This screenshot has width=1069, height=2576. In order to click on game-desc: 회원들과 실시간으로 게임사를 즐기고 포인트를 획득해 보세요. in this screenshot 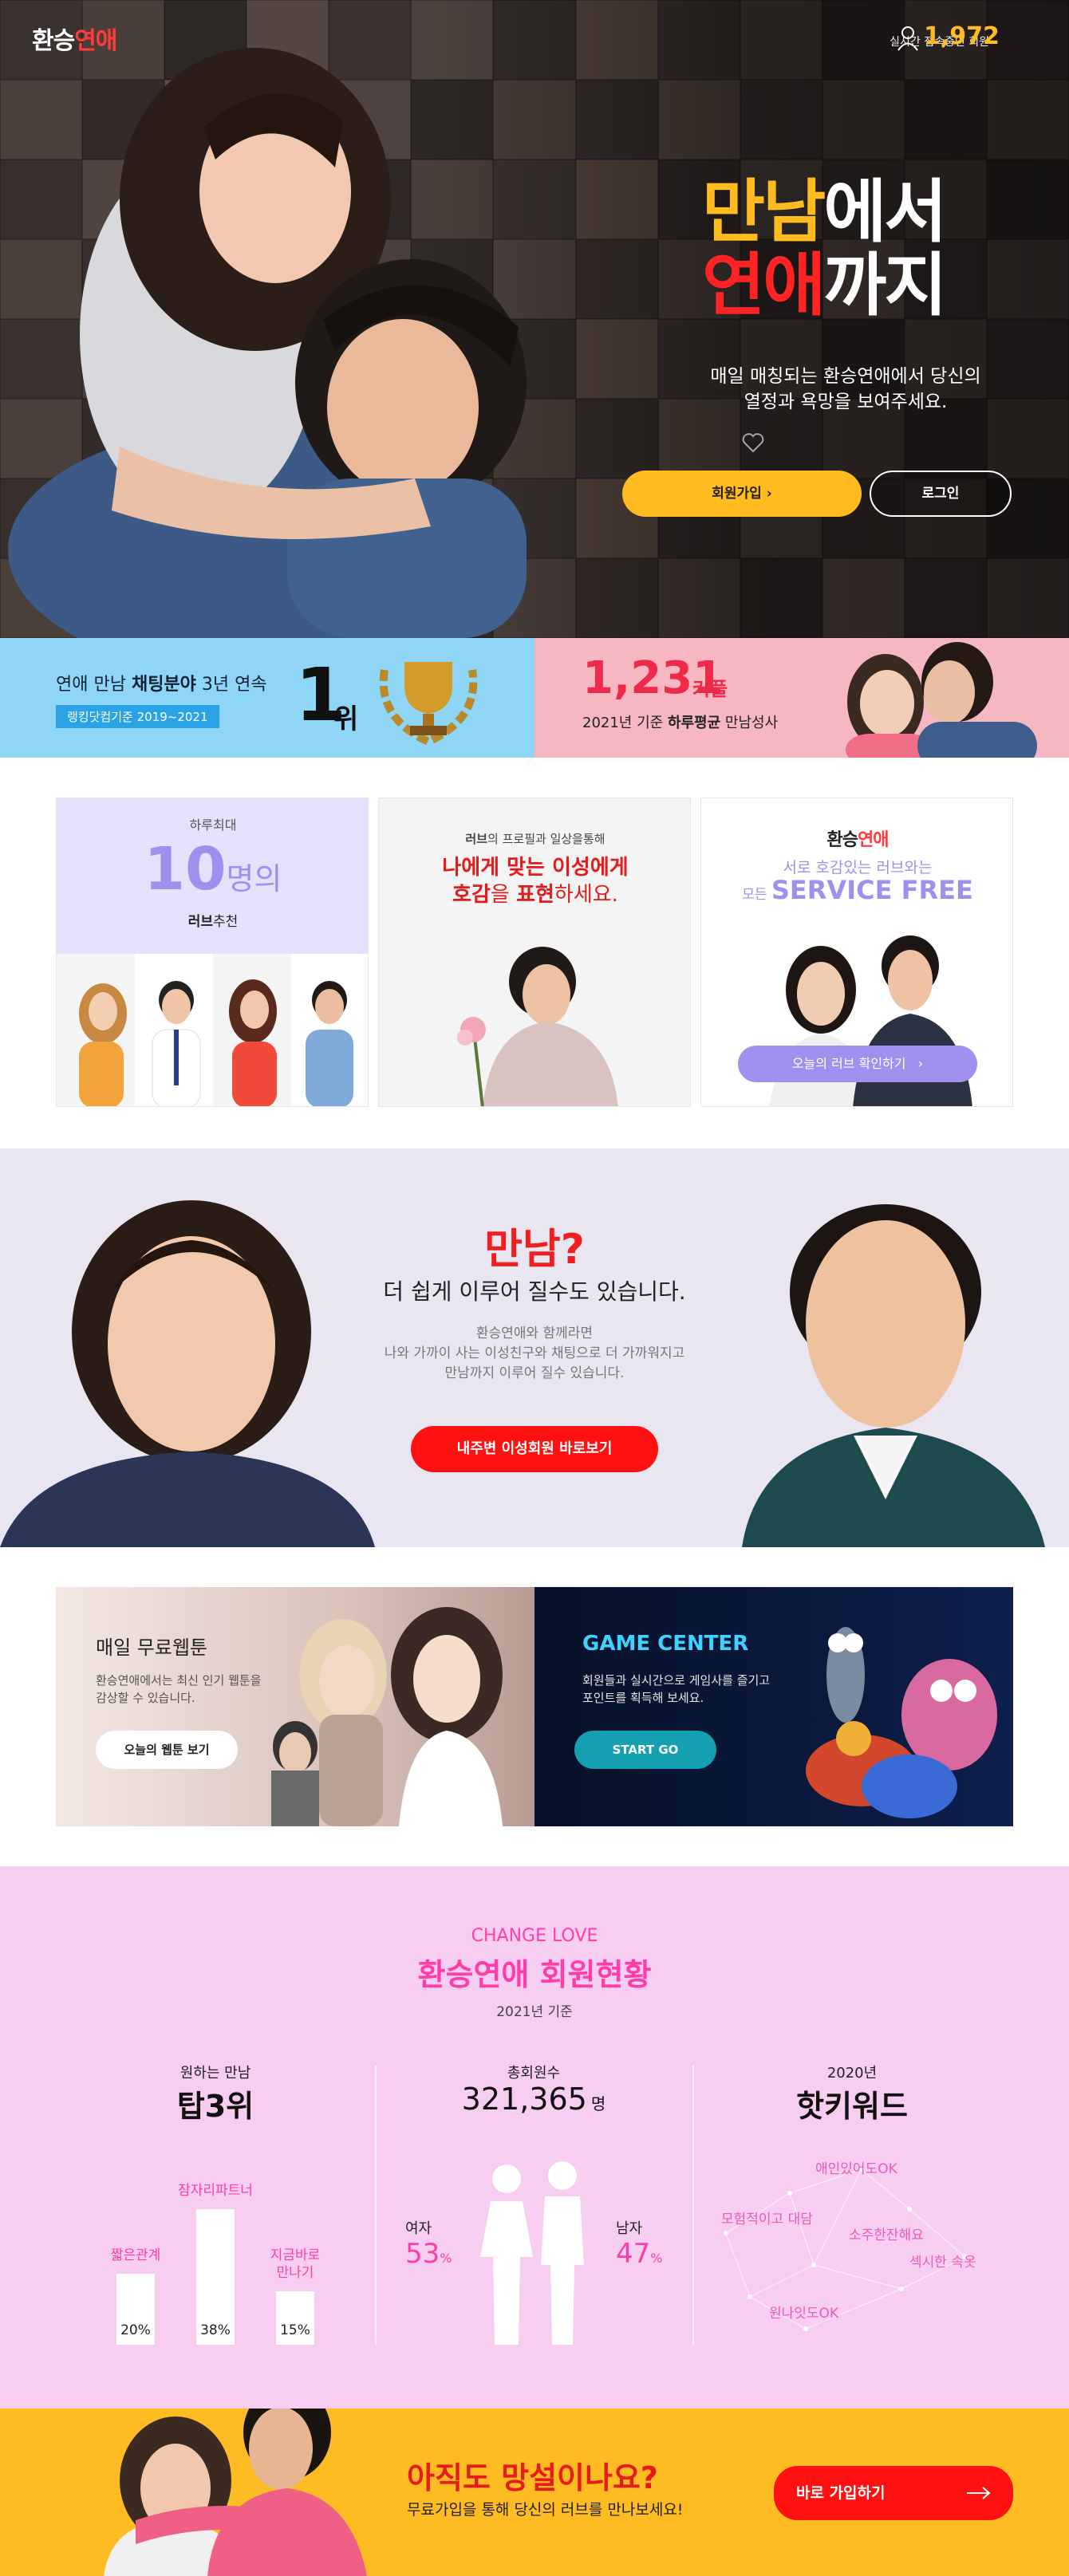, I will do `click(676, 1689)`.